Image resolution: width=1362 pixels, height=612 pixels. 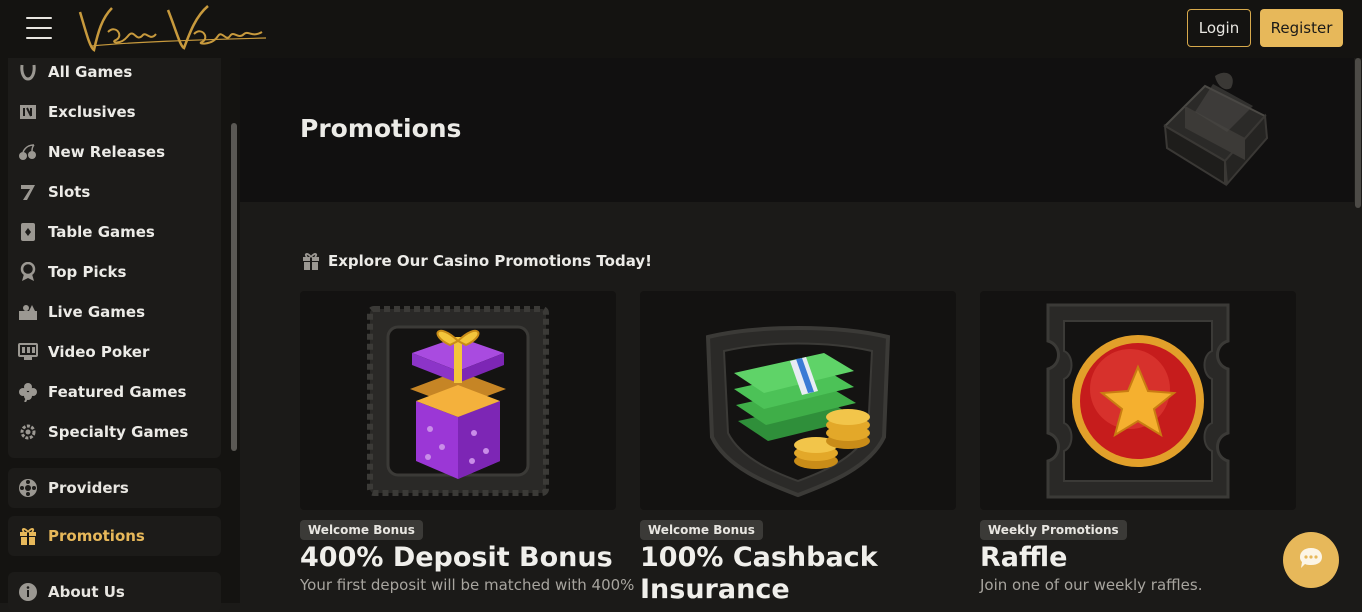 I want to click on sidebar-item-label: Exclusives, so click(x=92, y=112).